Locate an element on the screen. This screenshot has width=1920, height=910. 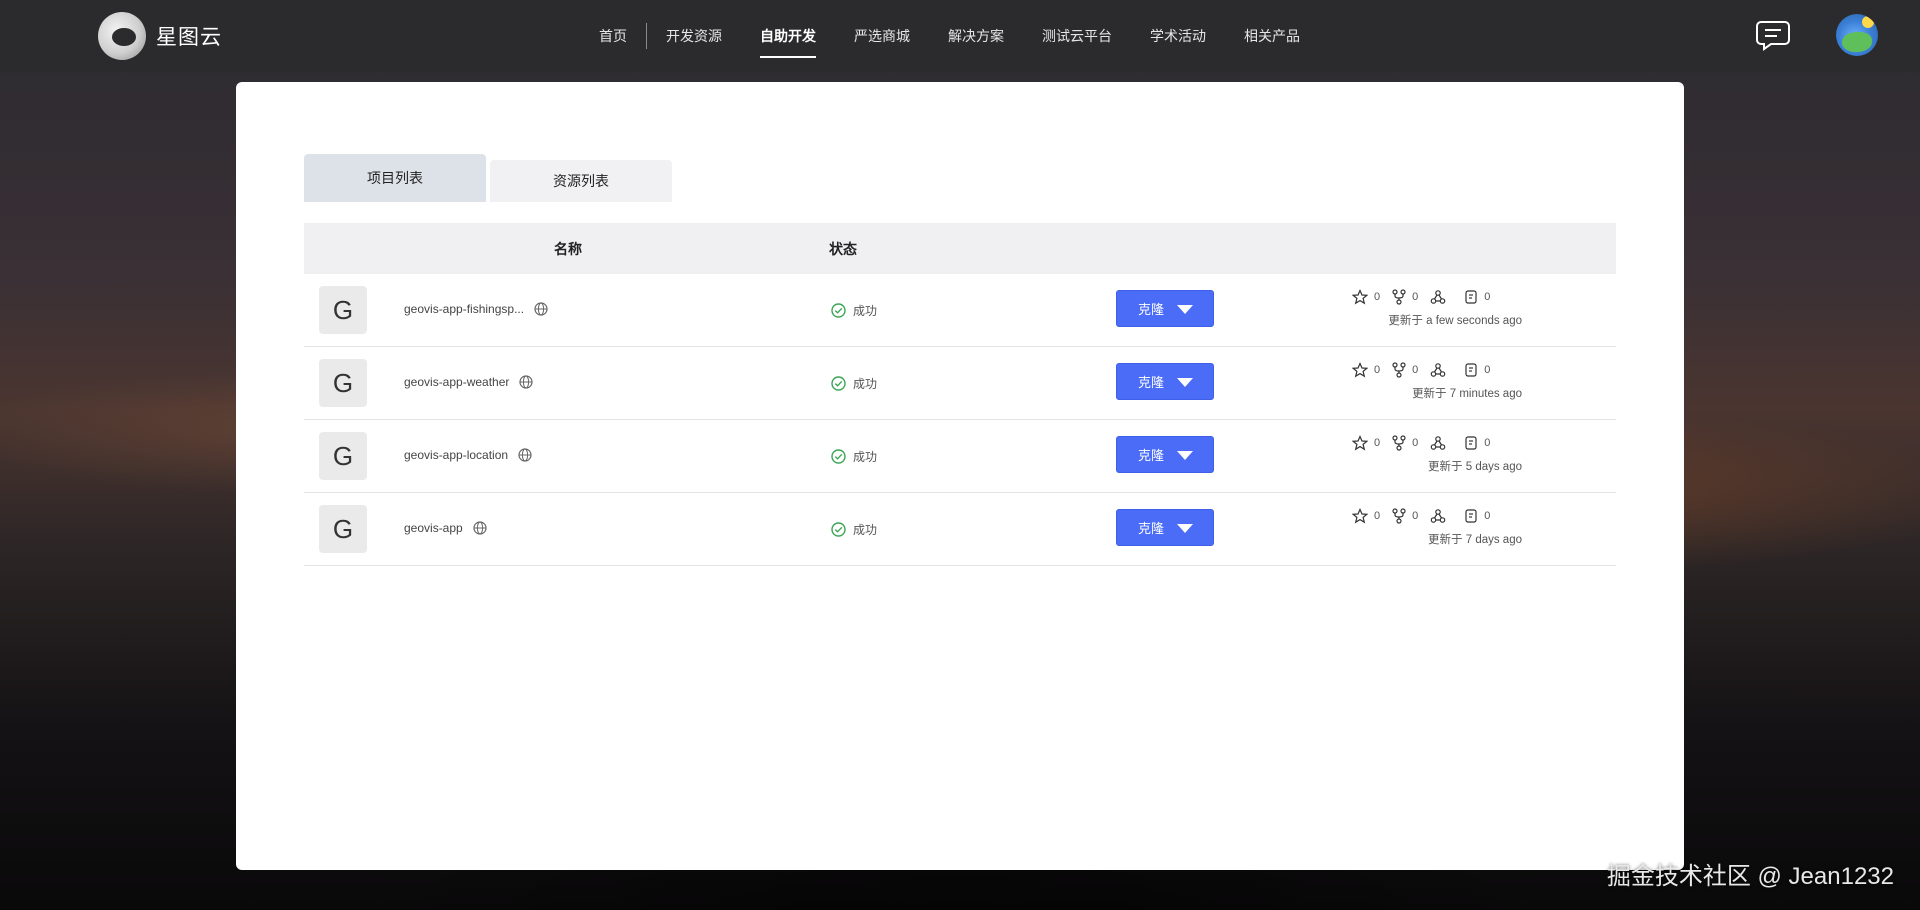
brand-logo: 星图云 is located at coordinates (160, 36).